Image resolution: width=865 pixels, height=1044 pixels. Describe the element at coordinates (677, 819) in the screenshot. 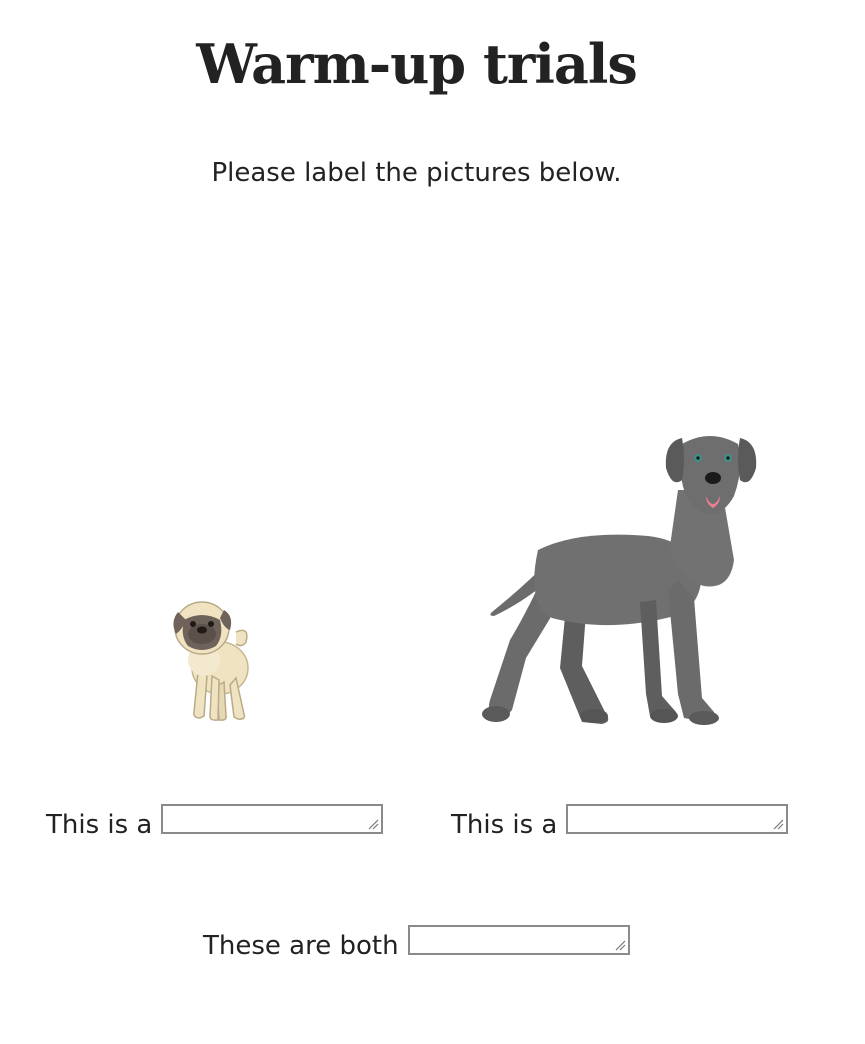

I see `right-answer-field` at that location.